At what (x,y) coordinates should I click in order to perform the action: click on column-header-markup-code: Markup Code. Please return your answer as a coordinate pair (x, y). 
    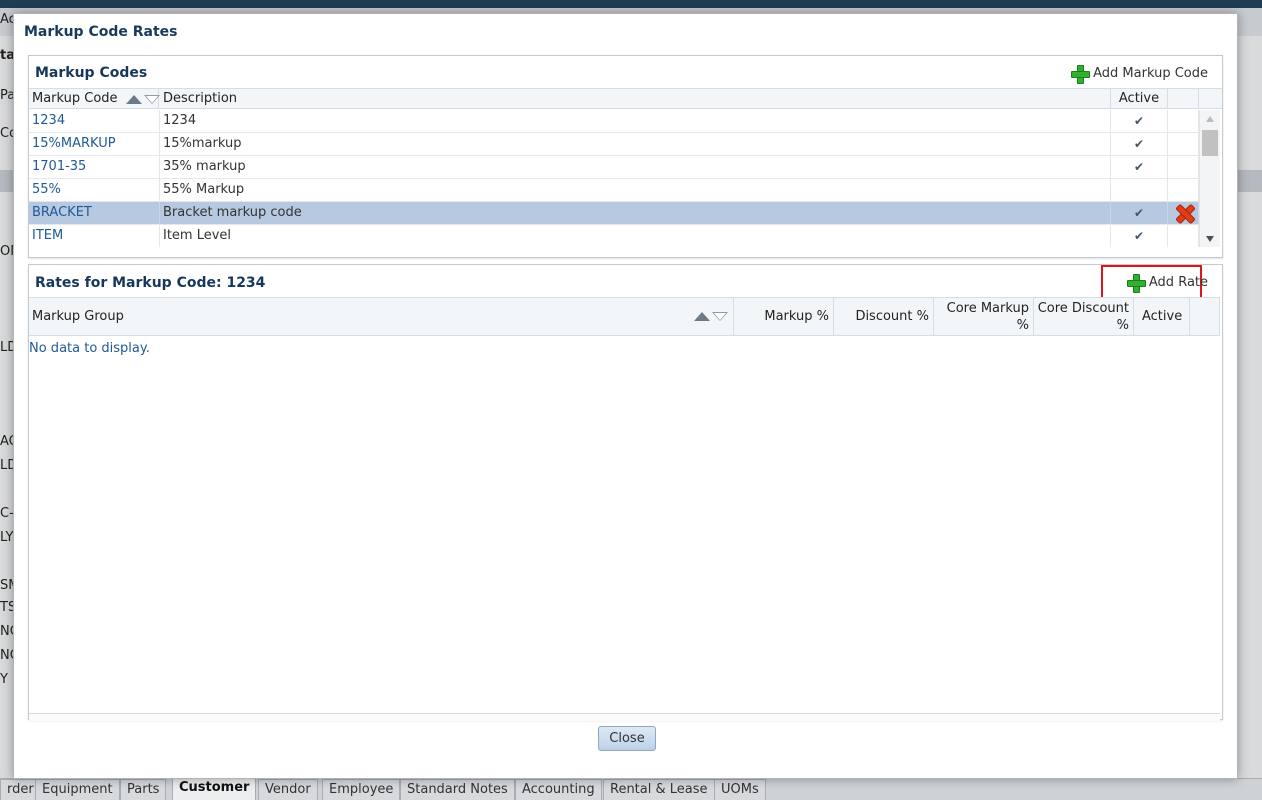
    Looking at the image, I should click on (94, 99).